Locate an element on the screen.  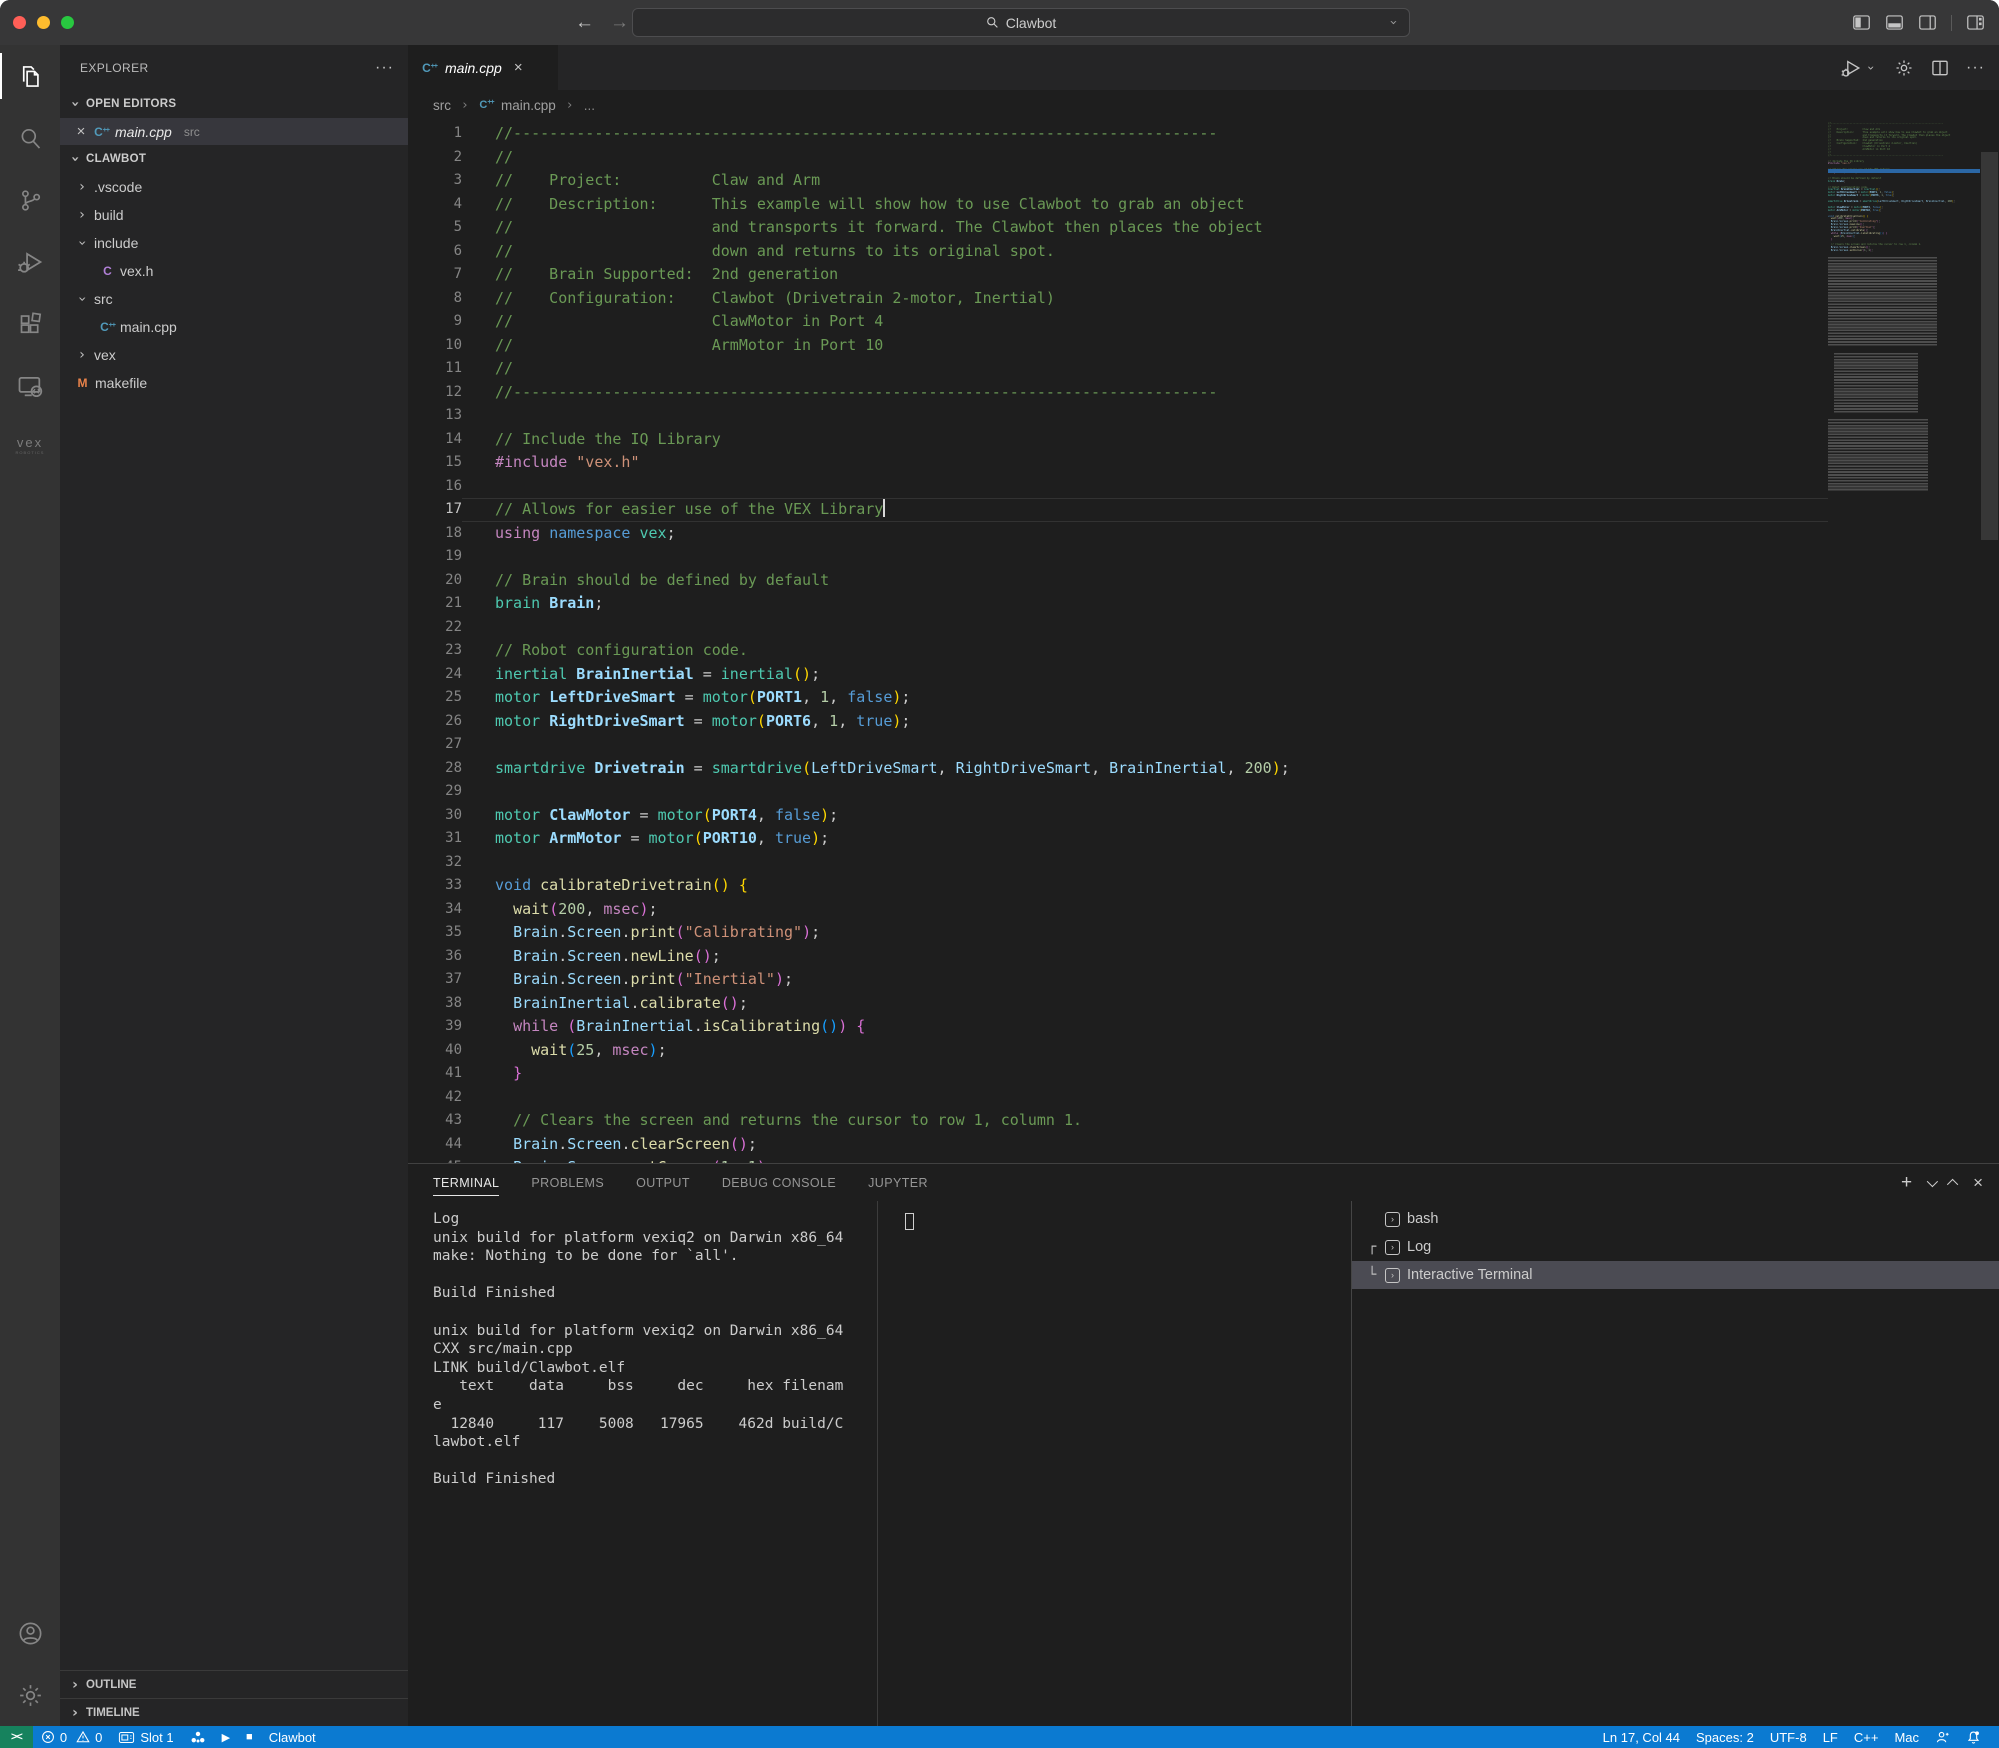
code-line-18: 18 using namespace vex; is located at coordinates (1118, 534).